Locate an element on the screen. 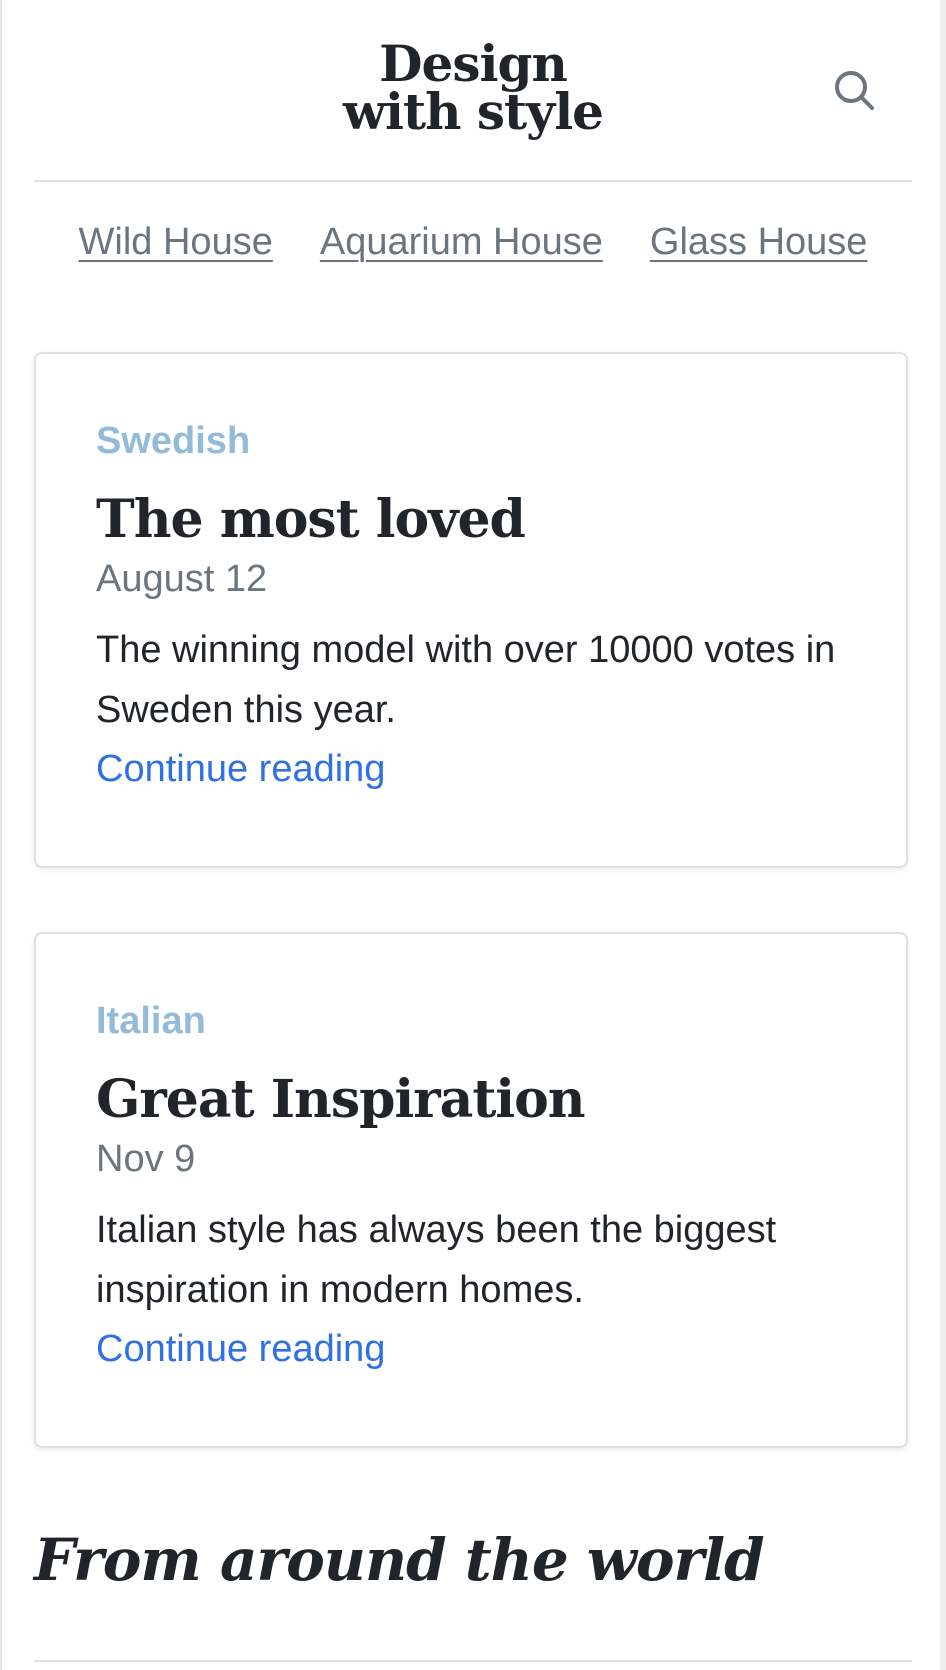  article-title: The most loved is located at coordinates (311, 519).